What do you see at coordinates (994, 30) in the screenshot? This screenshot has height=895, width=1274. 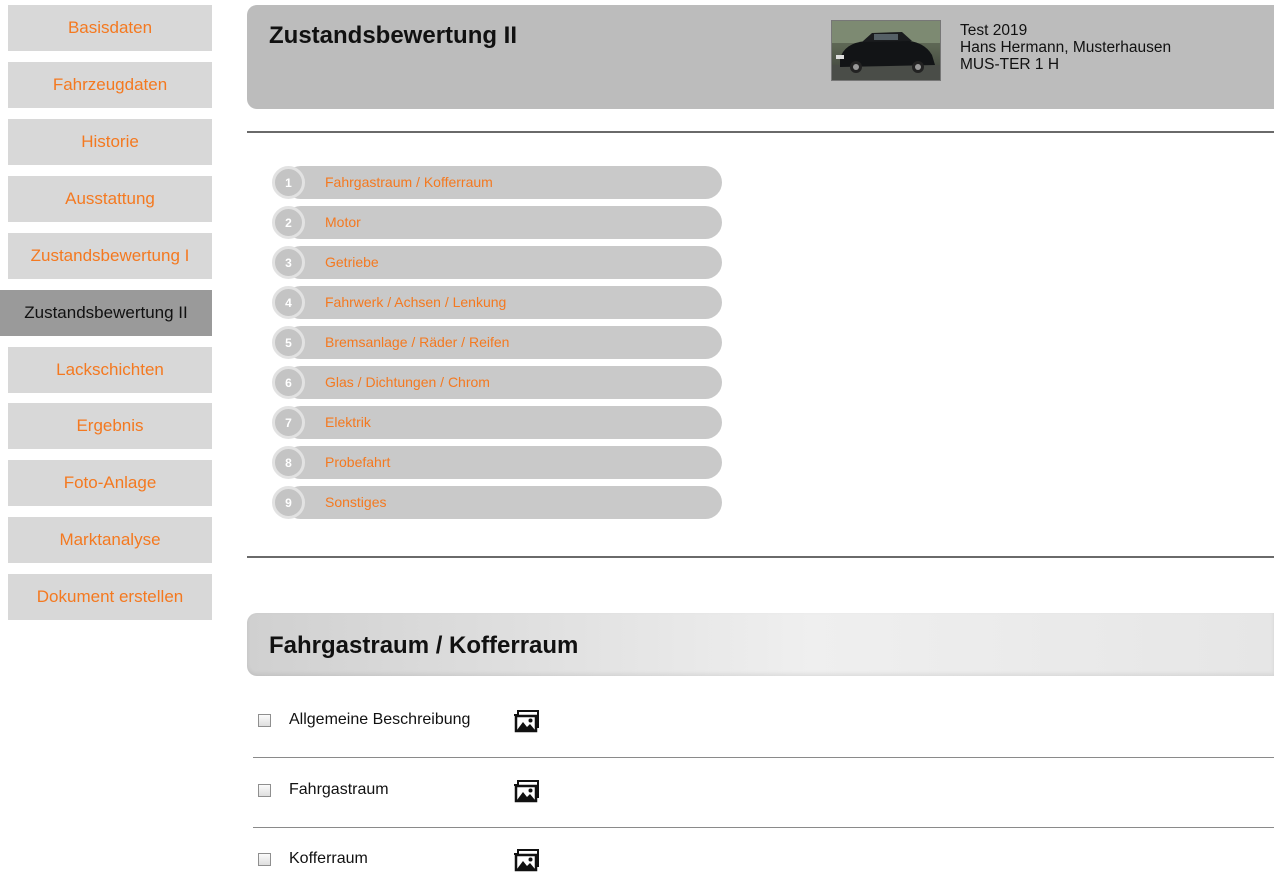 I see `vehicle-info-title: Test 2019` at bounding box center [994, 30].